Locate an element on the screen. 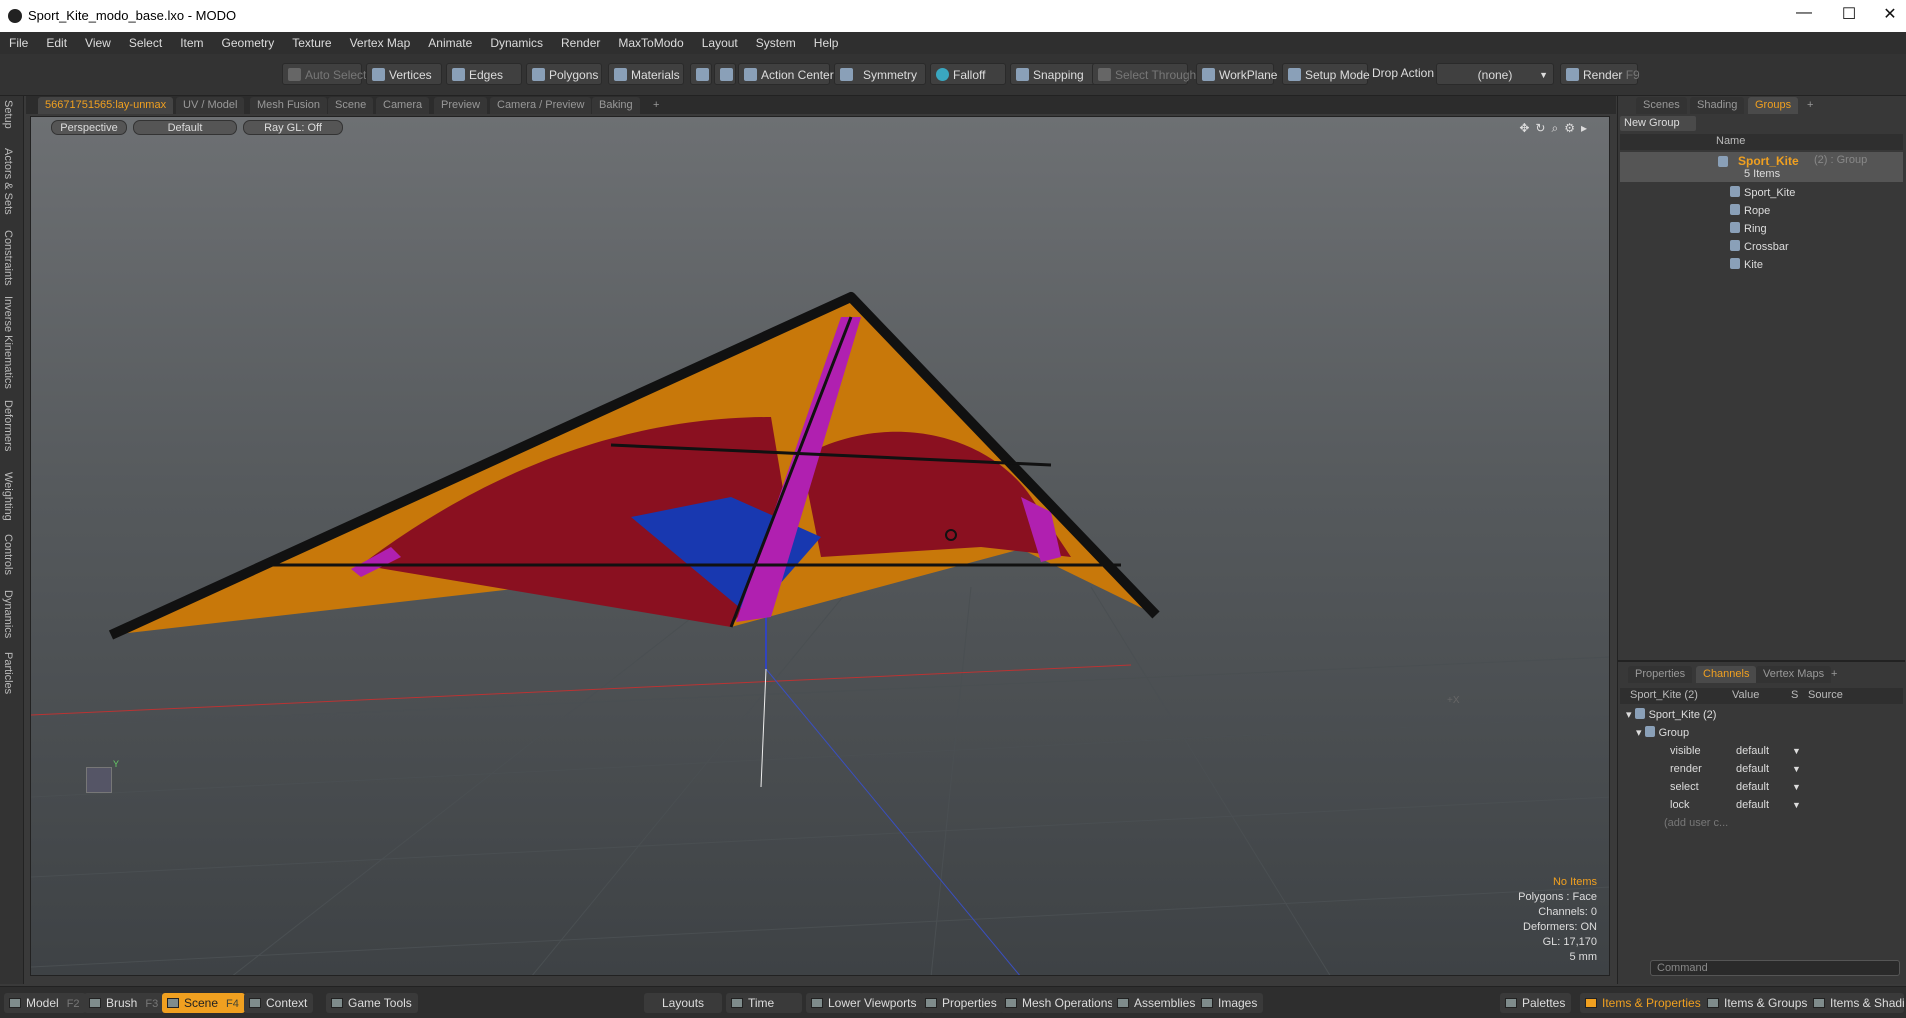 The height and width of the screenshot is (1018, 1906). menu-animate: Animate is located at coordinates (450, 43).